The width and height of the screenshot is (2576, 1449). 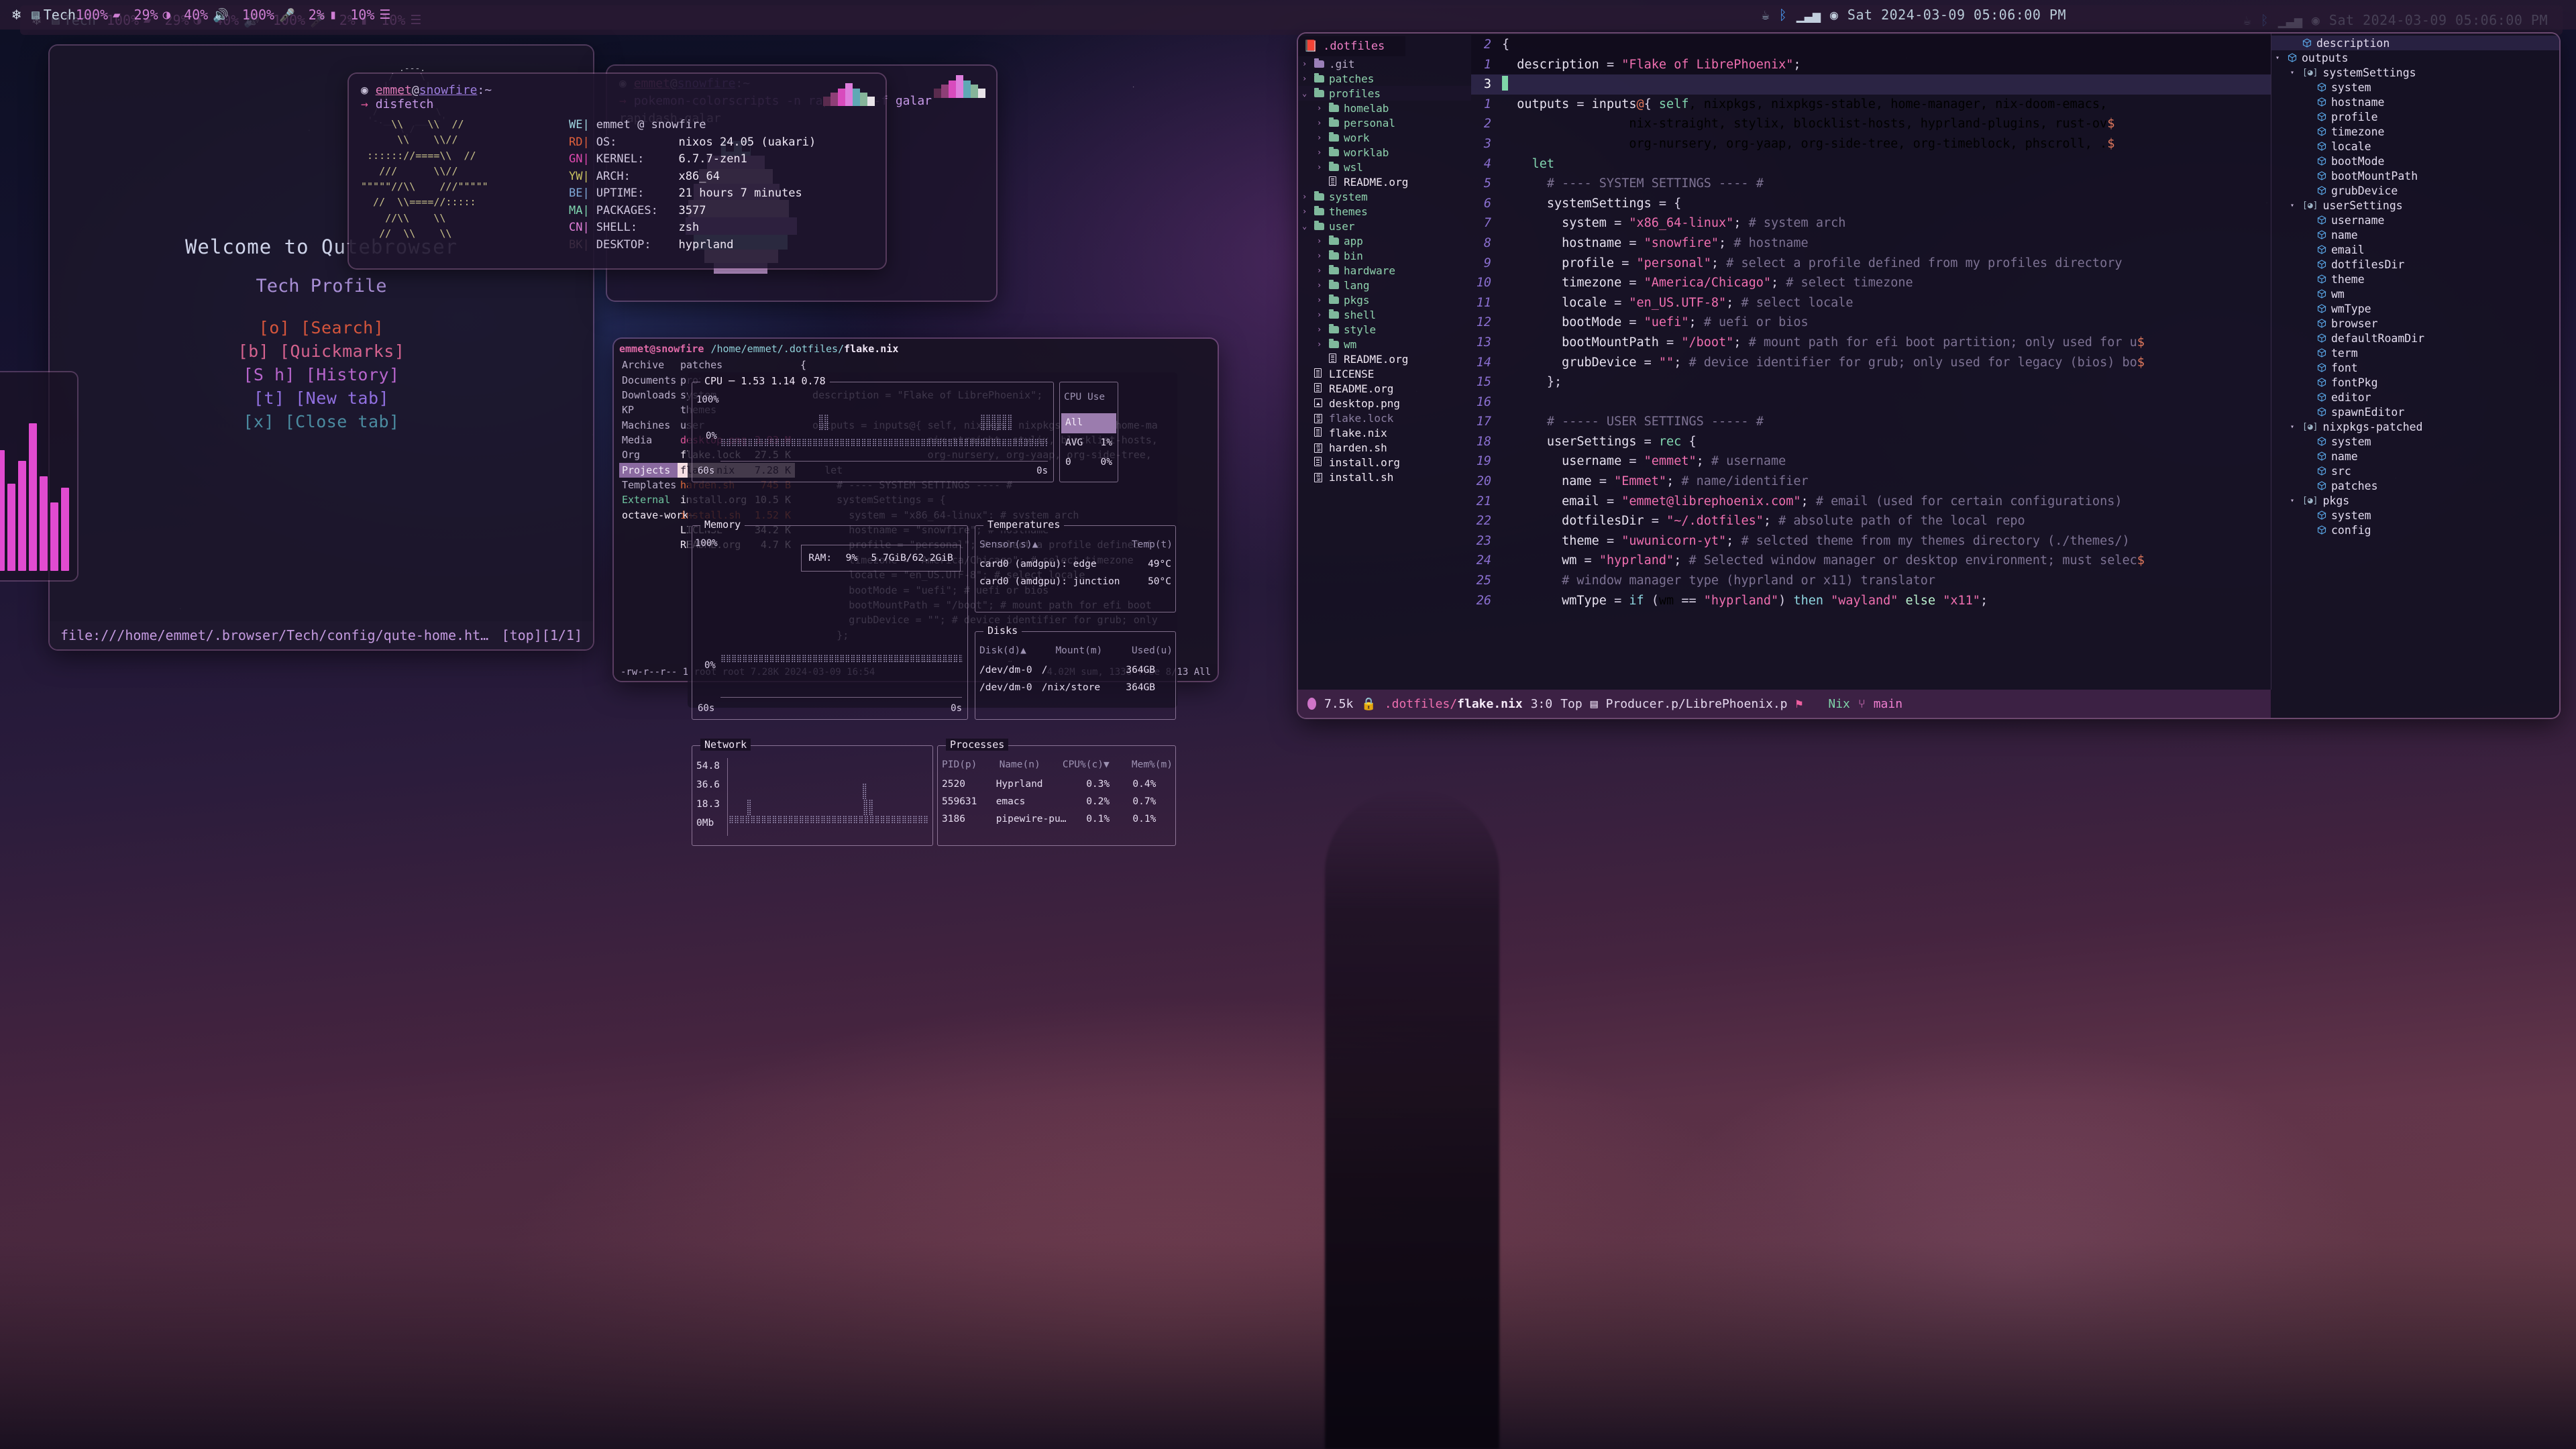 I want to click on quick-menu-item-2: [S h] [History], so click(x=321, y=374).